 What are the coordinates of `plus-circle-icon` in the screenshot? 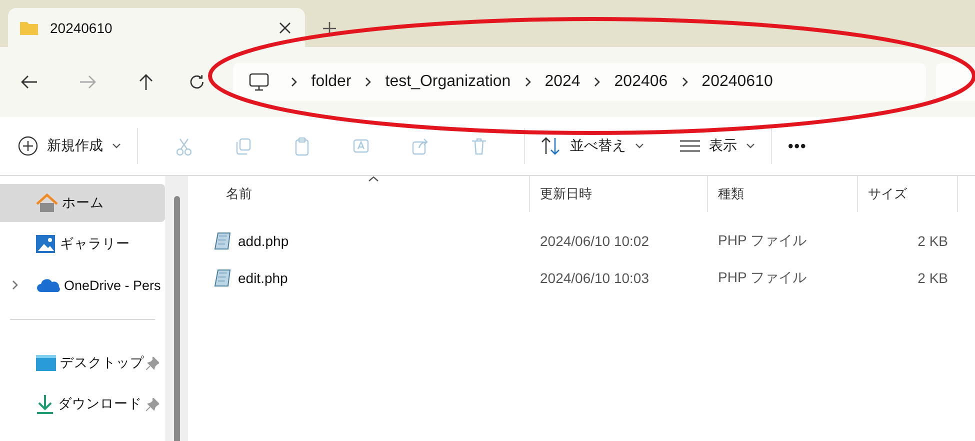 It's located at (28, 146).